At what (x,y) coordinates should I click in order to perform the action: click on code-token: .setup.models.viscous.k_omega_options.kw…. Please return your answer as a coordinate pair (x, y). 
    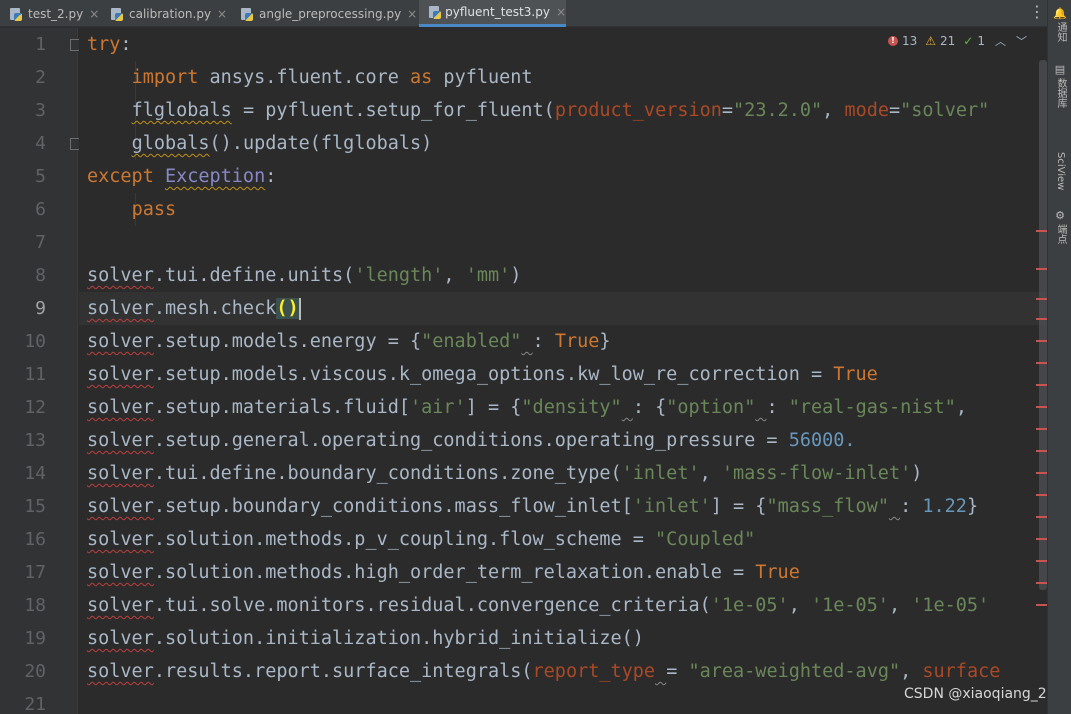
    Looking at the image, I should click on (493, 374).